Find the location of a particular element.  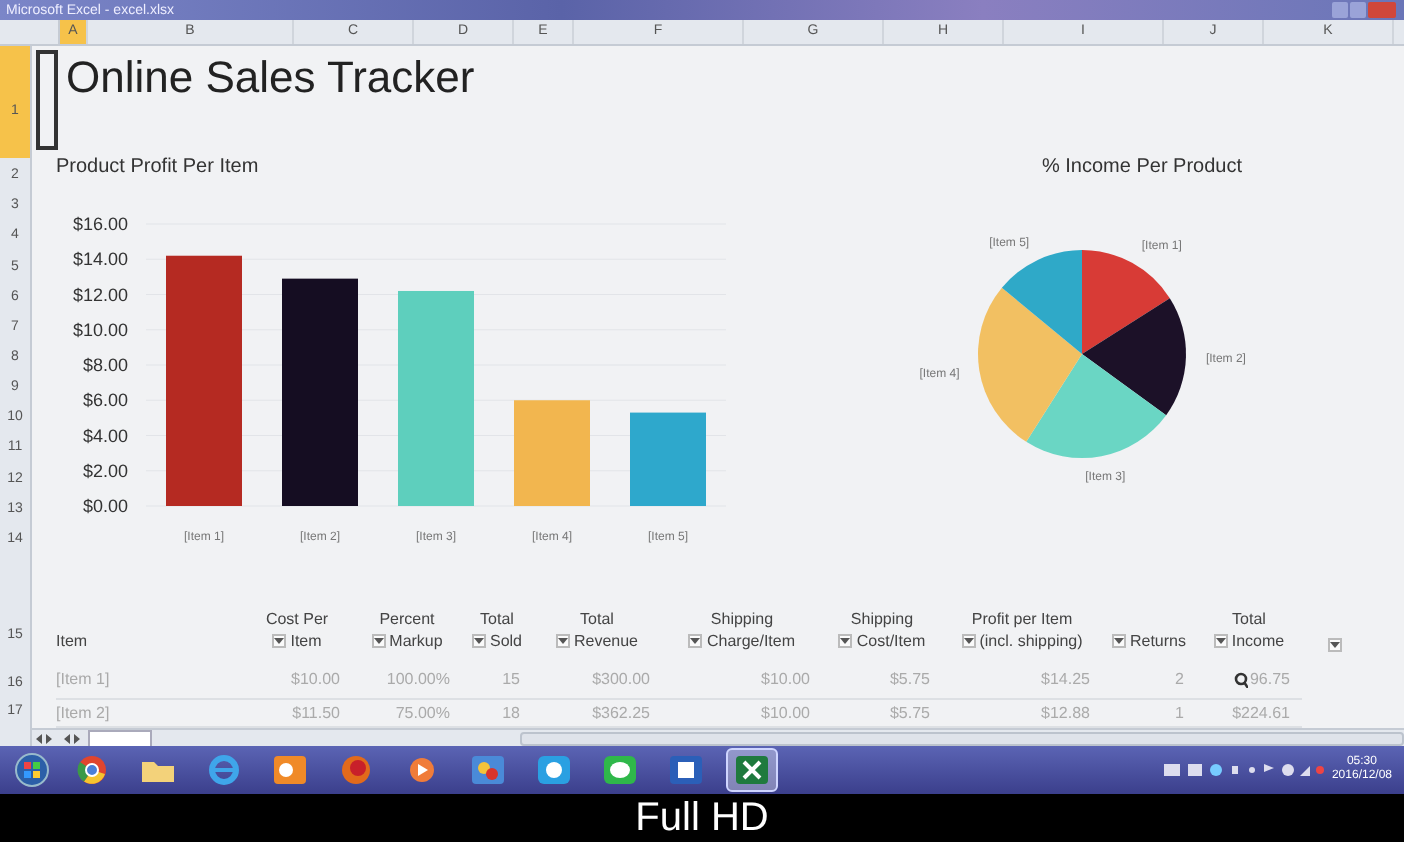

horizontal-scrollbar is located at coordinates (962, 738).